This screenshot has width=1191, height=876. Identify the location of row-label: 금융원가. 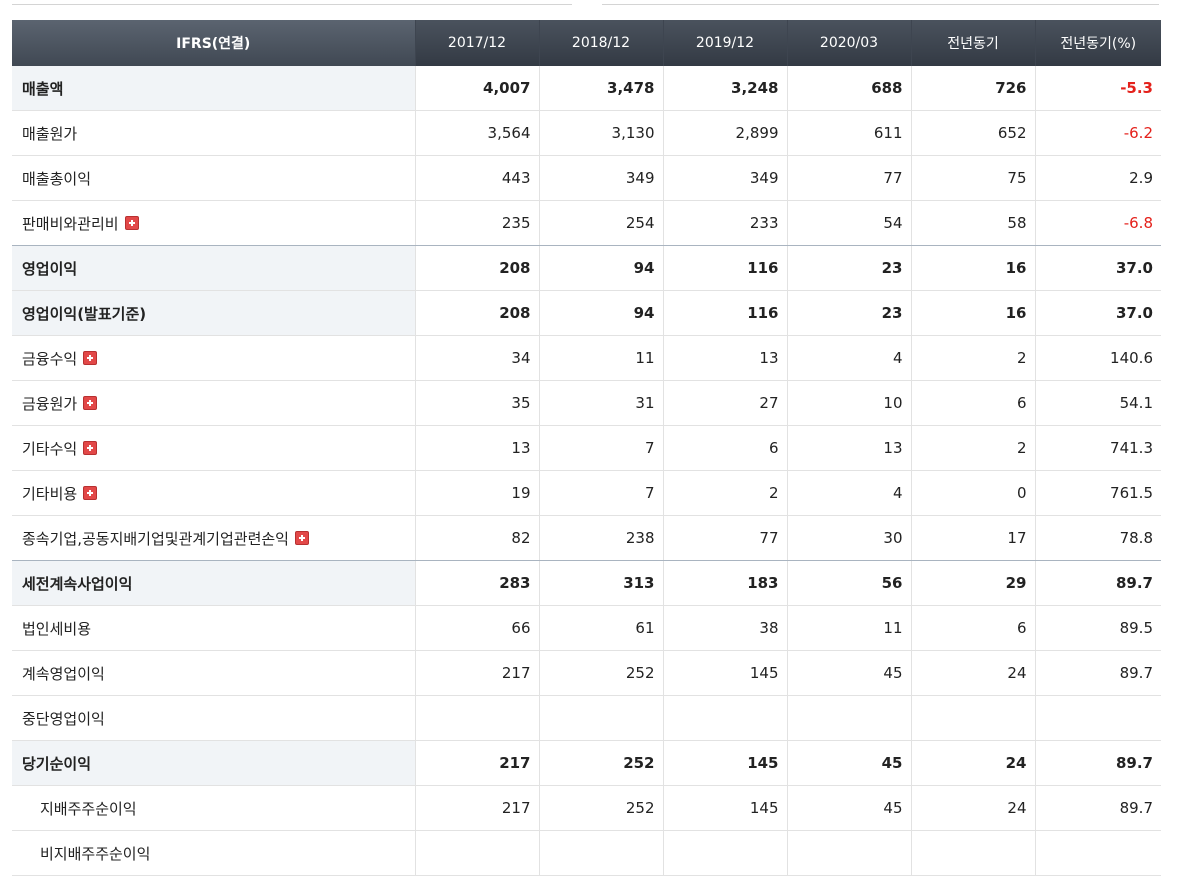
(50, 403).